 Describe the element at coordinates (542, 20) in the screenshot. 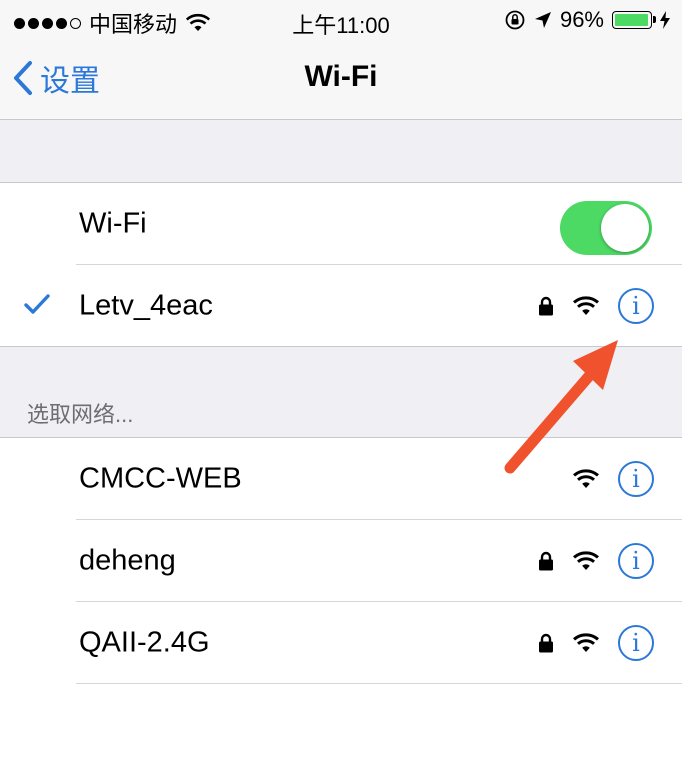

I see `location-icon` at that location.